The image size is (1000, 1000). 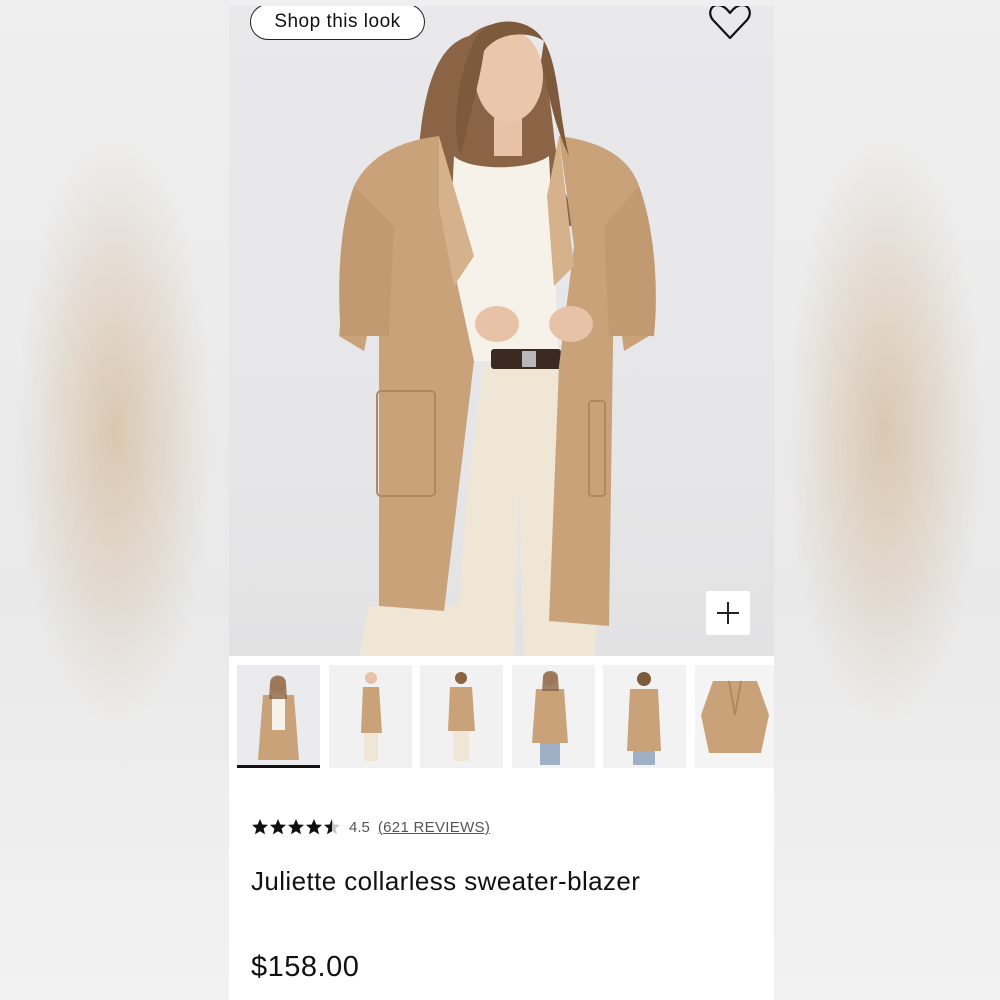 I want to click on thumbnail-strip, so click(x=501, y=717).